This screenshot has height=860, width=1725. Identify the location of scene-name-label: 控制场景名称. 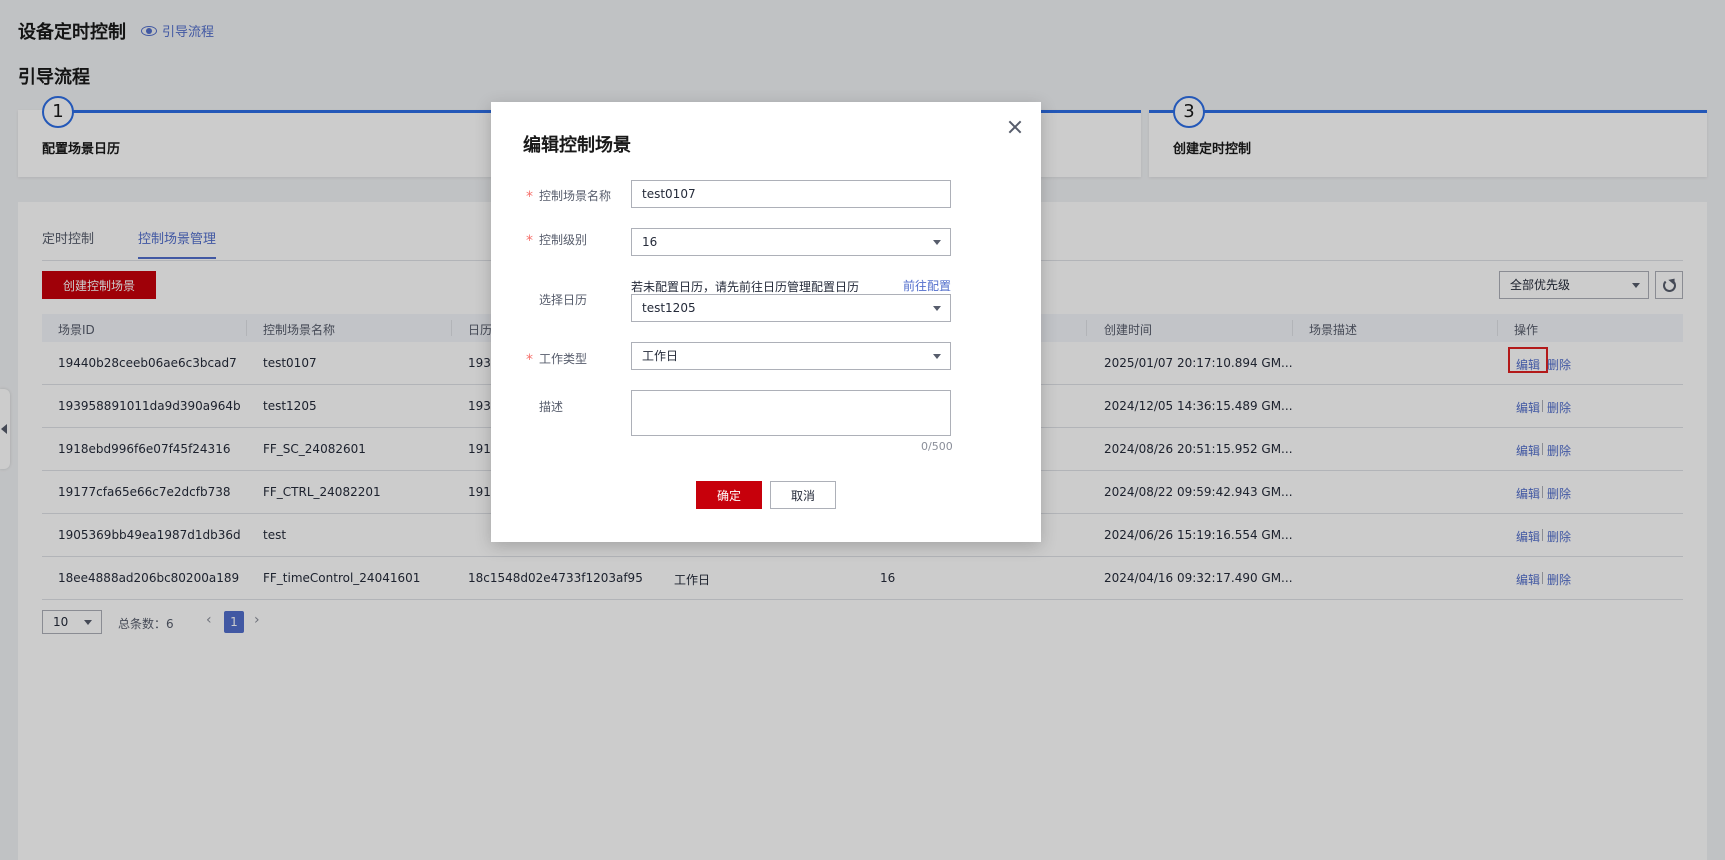
(575, 196).